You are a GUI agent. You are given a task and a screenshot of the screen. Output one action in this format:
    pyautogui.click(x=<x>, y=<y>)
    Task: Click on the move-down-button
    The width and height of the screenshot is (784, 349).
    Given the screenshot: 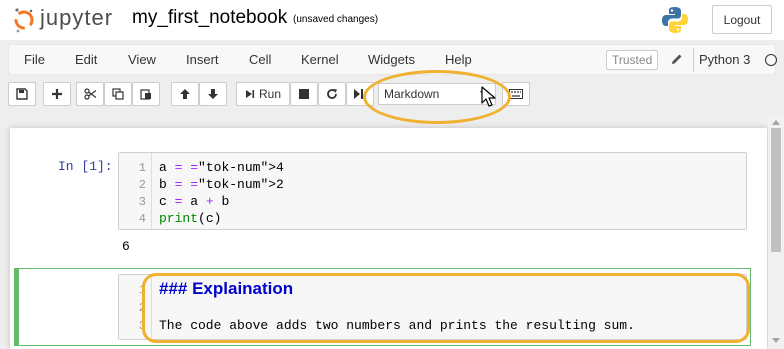 What is the action you would take?
    pyautogui.click(x=213, y=94)
    